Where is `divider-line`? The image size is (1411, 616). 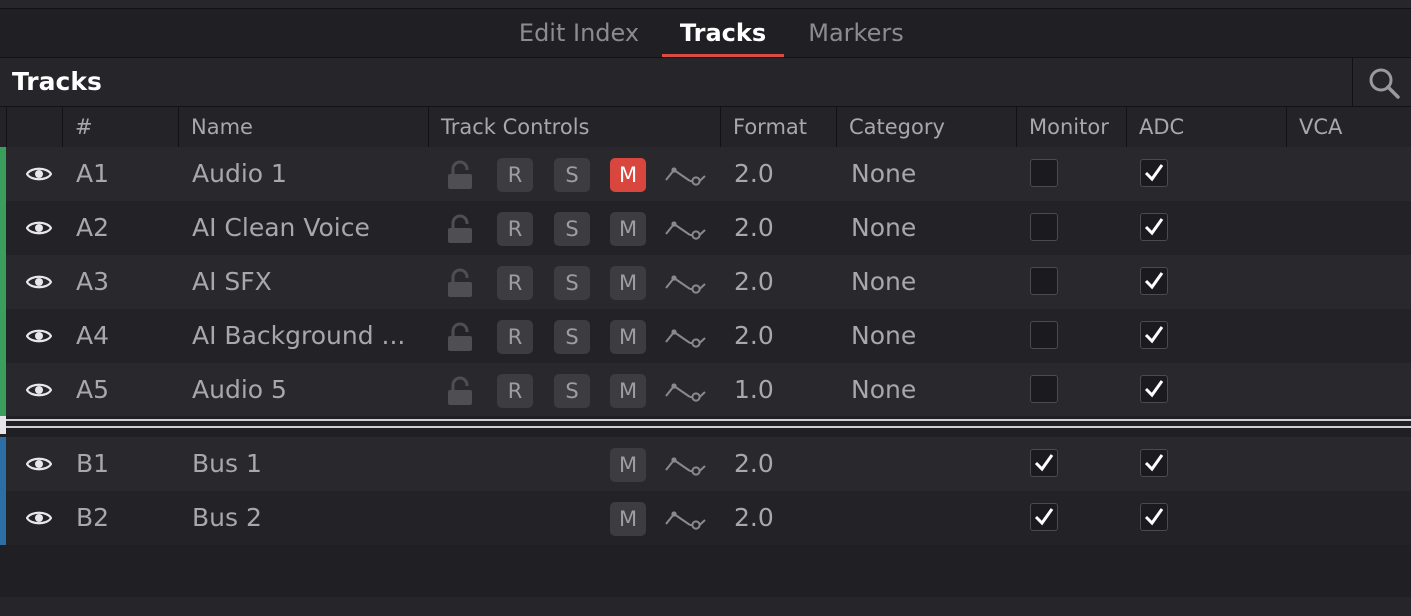 divider-line is located at coordinates (708, 420).